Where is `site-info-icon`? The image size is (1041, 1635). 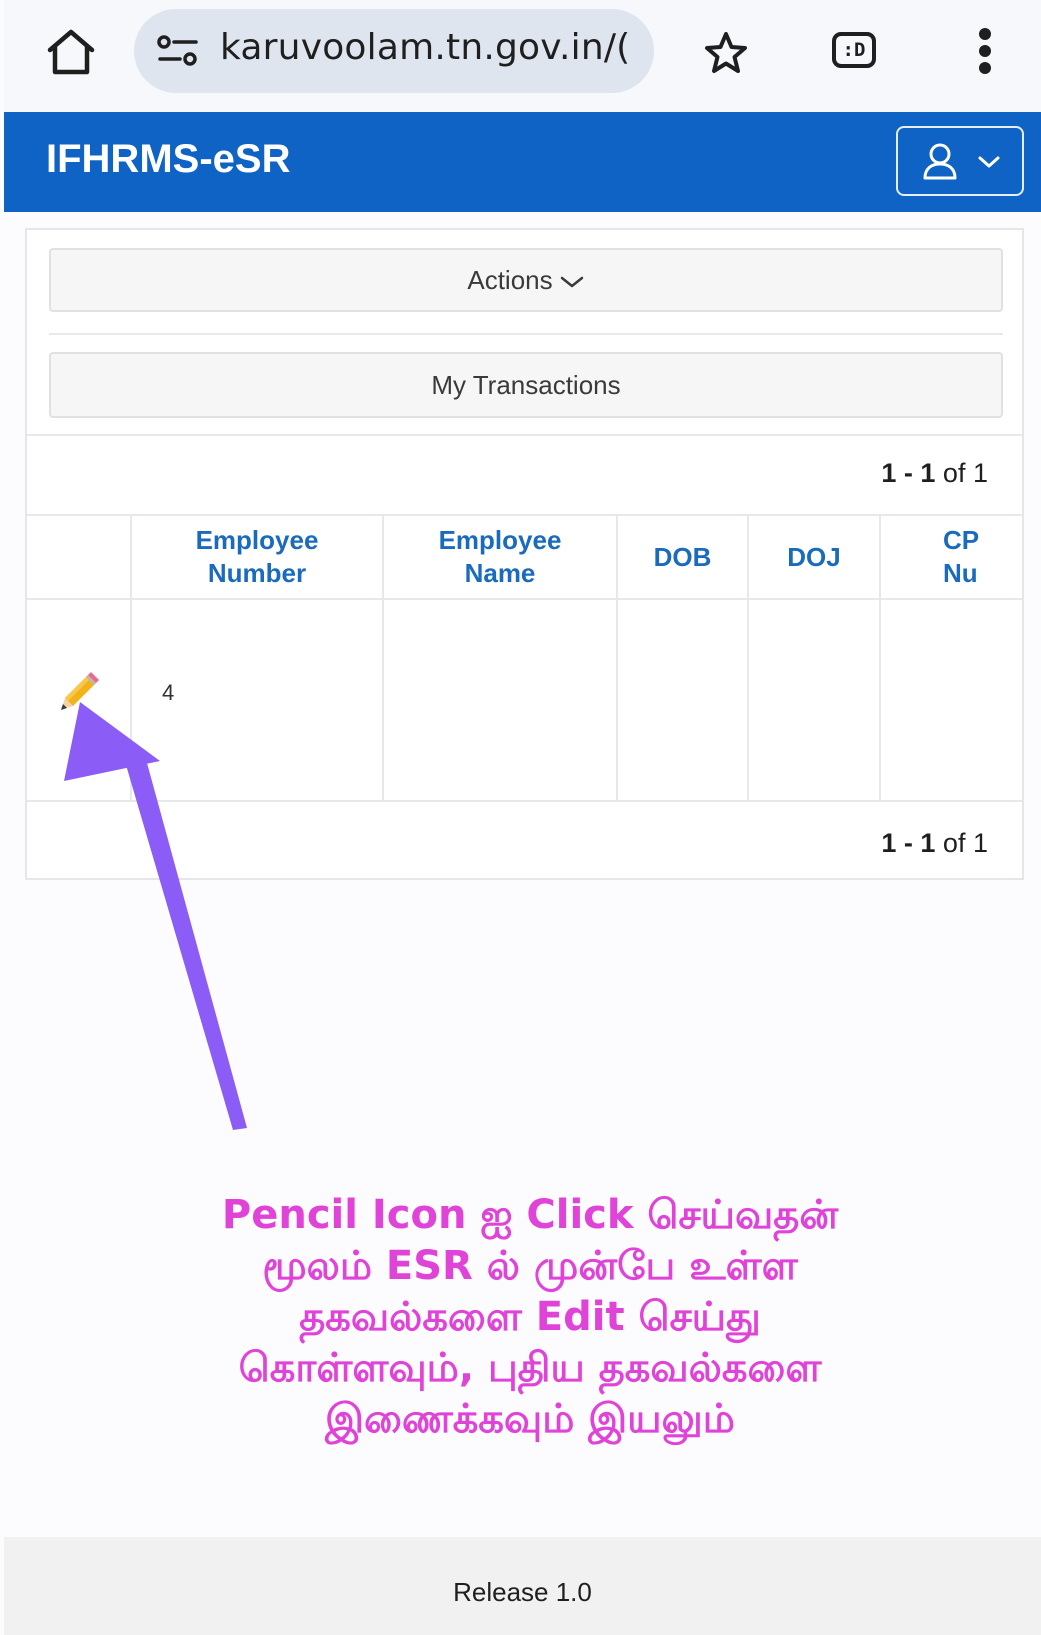
site-info-icon is located at coordinates (178, 51).